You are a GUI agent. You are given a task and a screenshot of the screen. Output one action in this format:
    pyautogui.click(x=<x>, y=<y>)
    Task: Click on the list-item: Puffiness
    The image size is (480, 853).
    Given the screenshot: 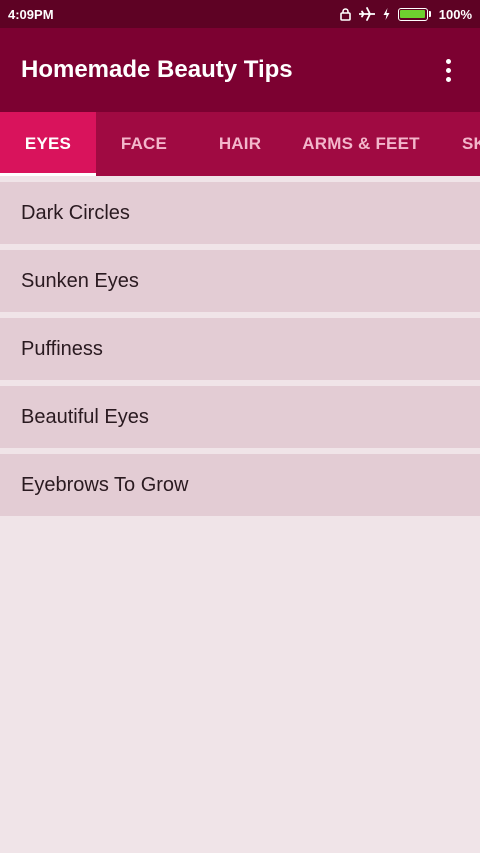 What is the action you would take?
    pyautogui.click(x=240, y=349)
    